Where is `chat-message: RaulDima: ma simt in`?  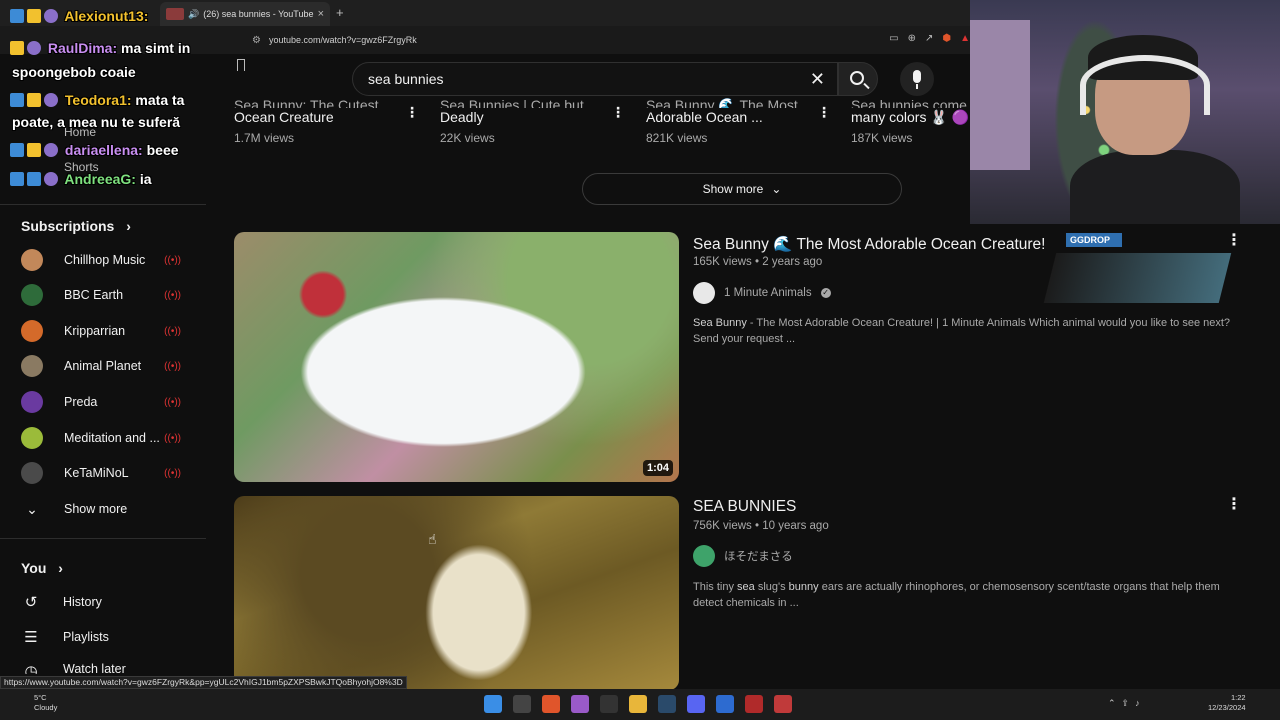 chat-message: RaulDima: ma simt in is located at coordinates (100, 48).